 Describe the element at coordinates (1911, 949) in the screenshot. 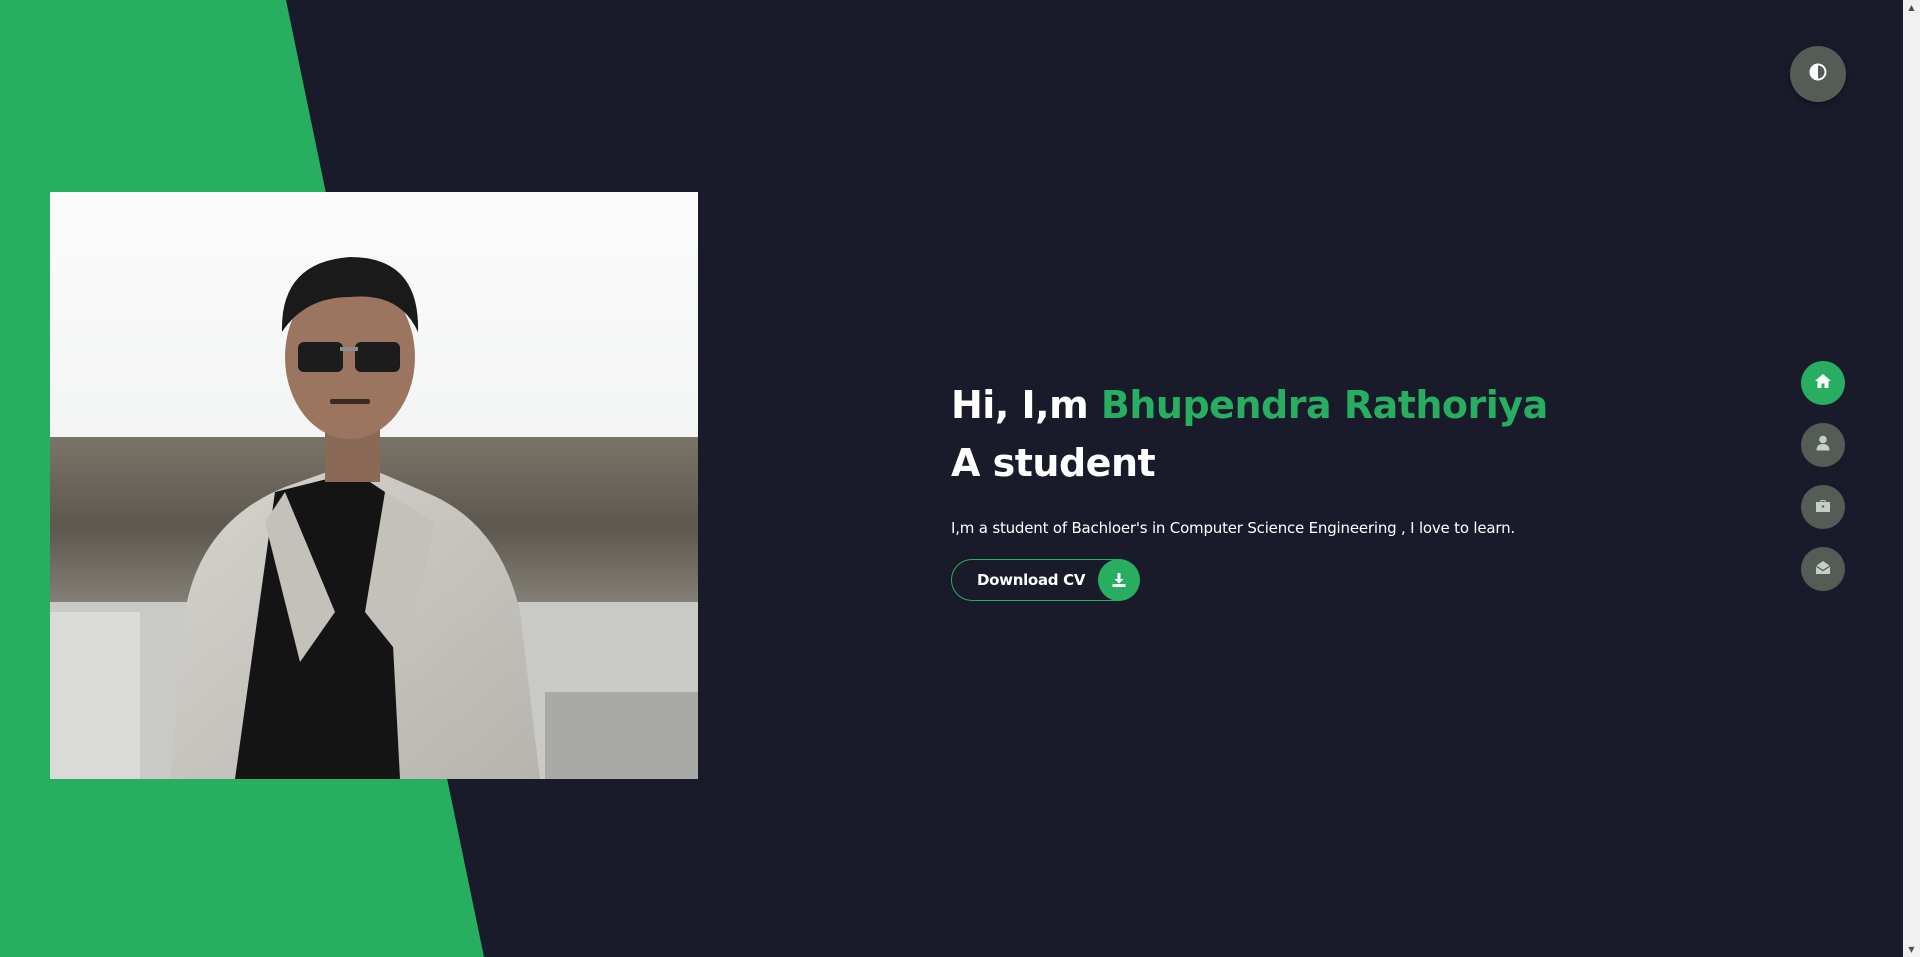

I see `scroll-down-arrow-icon: ▼` at that location.